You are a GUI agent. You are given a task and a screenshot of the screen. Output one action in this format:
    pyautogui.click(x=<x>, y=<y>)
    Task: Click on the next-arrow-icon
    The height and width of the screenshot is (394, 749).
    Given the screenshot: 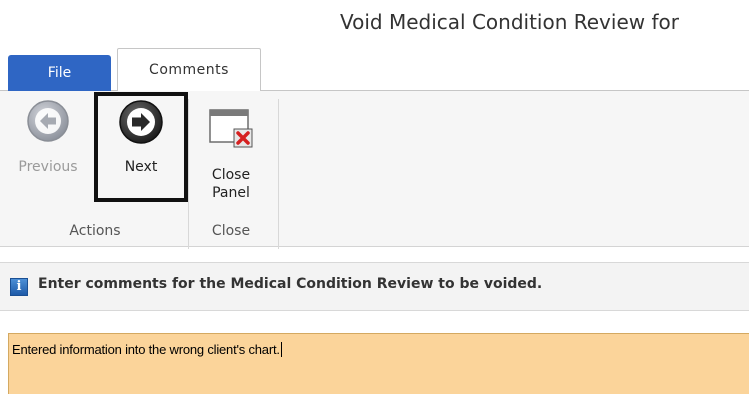 What is the action you would take?
    pyautogui.click(x=141, y=124)
    